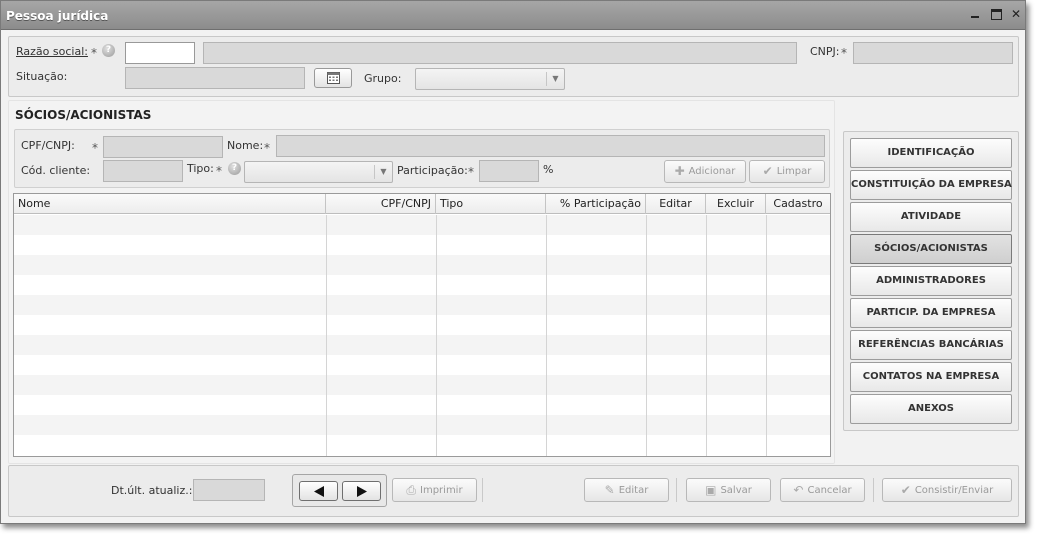 This screenshot has width=1038, height=534. I want to click on salvar-button: ▣ Salvar, so click(728, 490).